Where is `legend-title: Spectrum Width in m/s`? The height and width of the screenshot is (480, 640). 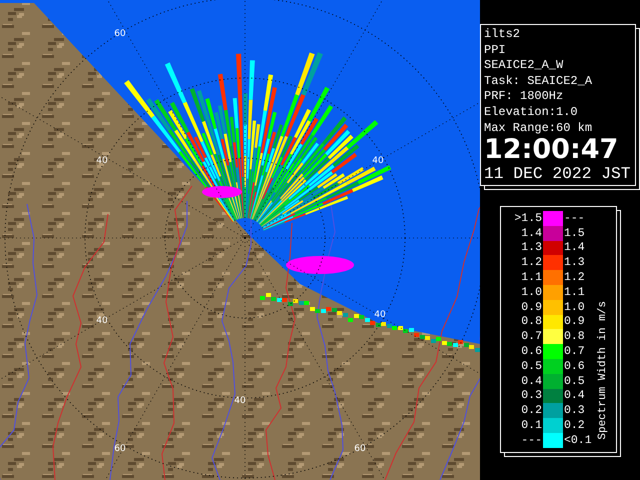
legend-title: Spectrum Width in m/s is located at coordinates (603, 370).